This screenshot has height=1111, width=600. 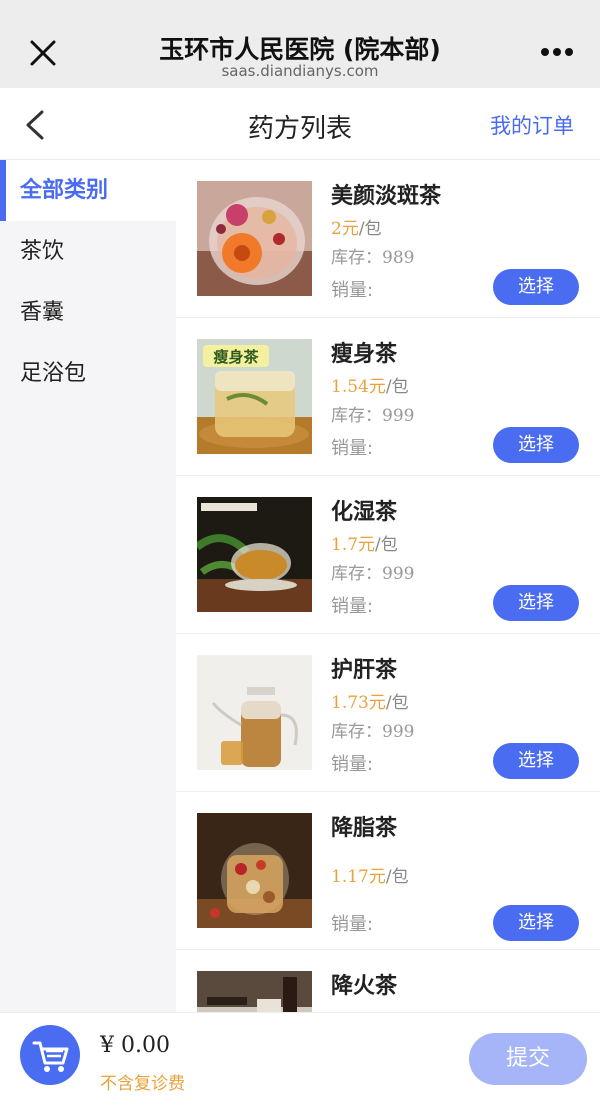 I want to click on page-domain: saas.diandianys.com, so click(x=300, y=71).